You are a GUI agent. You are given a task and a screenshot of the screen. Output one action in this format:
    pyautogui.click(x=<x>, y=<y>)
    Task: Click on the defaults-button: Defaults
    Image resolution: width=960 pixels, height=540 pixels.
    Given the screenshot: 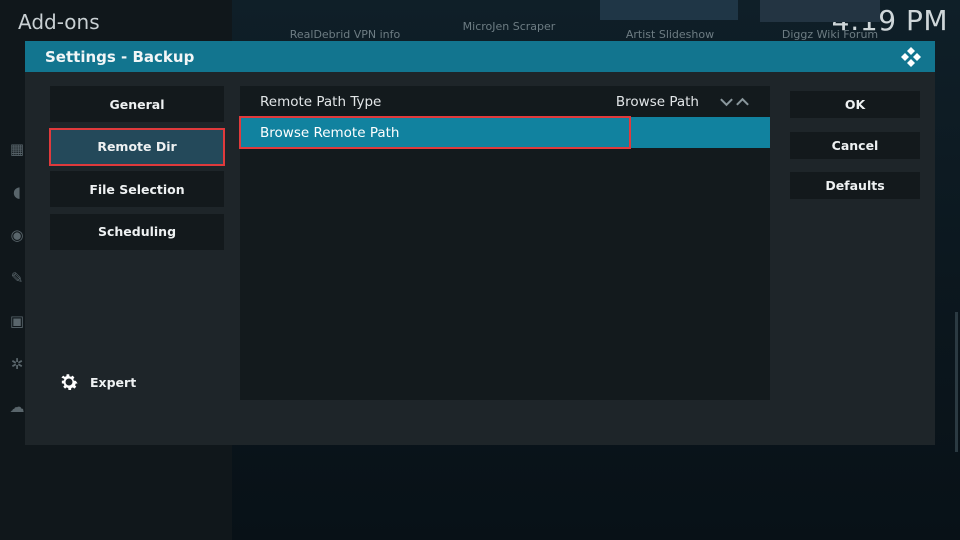 What is the action you would take?
    pyautogui.click(x=855, y=185)
    